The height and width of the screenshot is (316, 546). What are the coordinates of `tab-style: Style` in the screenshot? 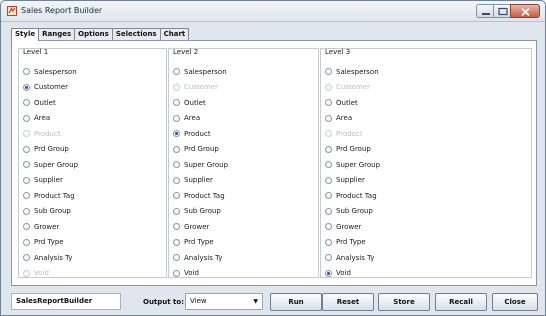 It's located at (25, 34).